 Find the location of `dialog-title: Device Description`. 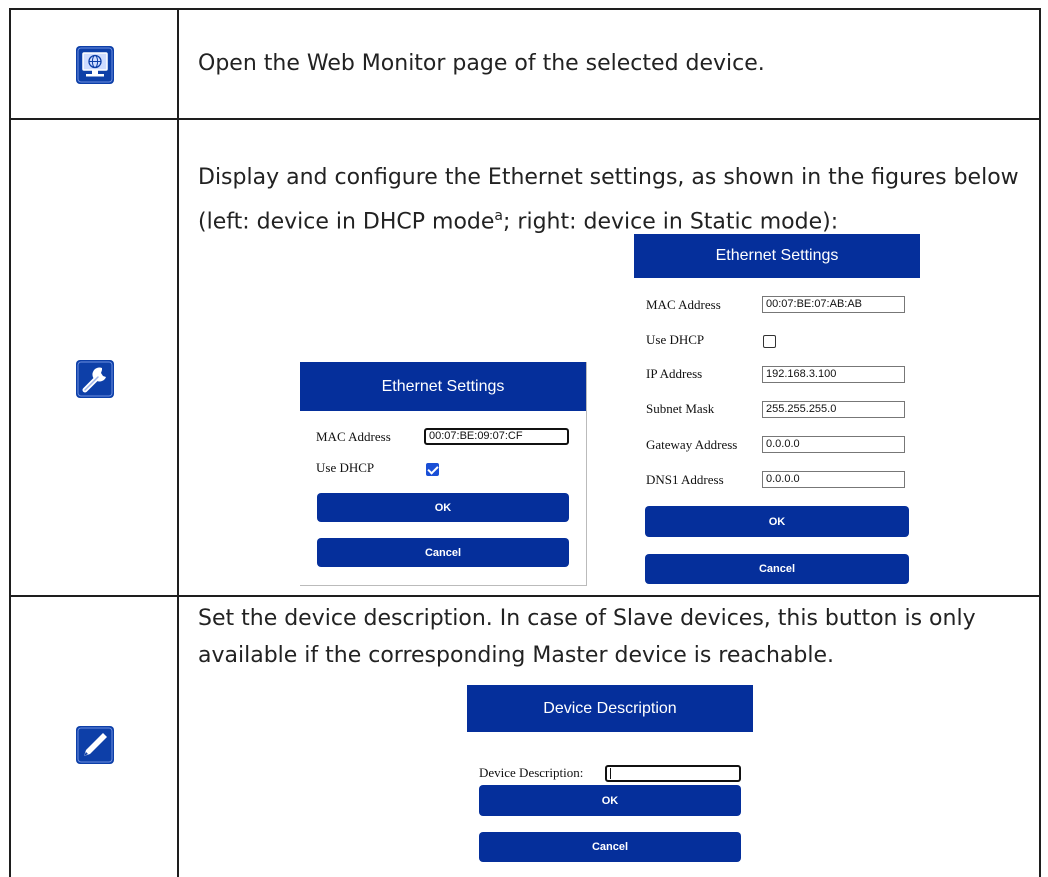

dialog-title: Device Description is located at coordinates (610, 708).